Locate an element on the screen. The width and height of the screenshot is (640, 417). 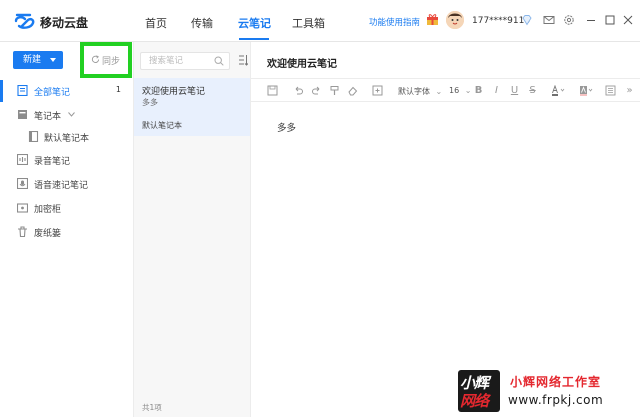
minimize-icon is located at coordinates (591, 20).